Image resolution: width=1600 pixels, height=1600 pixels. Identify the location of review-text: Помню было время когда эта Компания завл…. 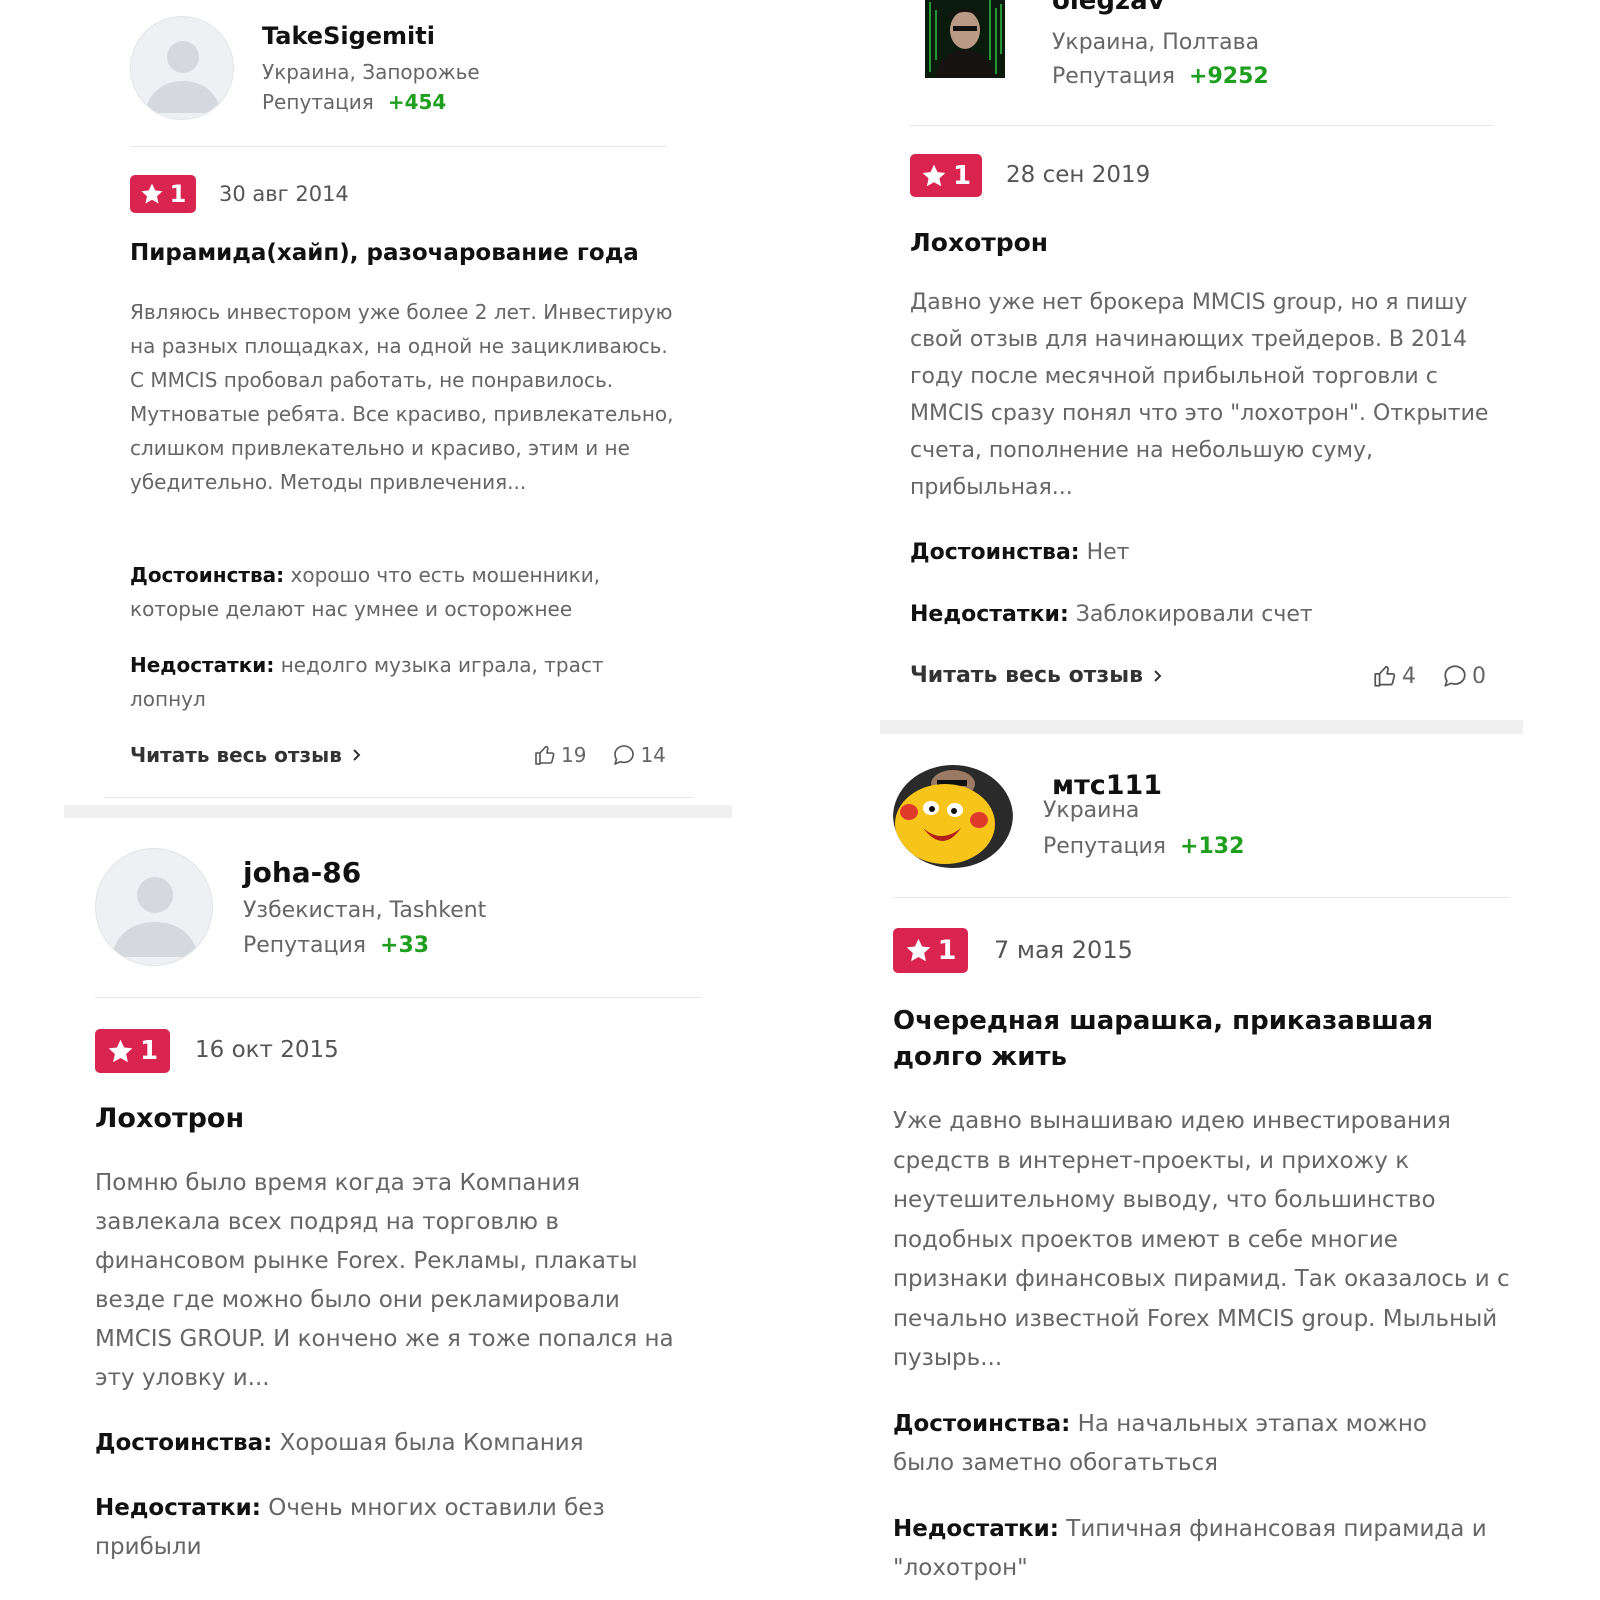
(384, 1280).